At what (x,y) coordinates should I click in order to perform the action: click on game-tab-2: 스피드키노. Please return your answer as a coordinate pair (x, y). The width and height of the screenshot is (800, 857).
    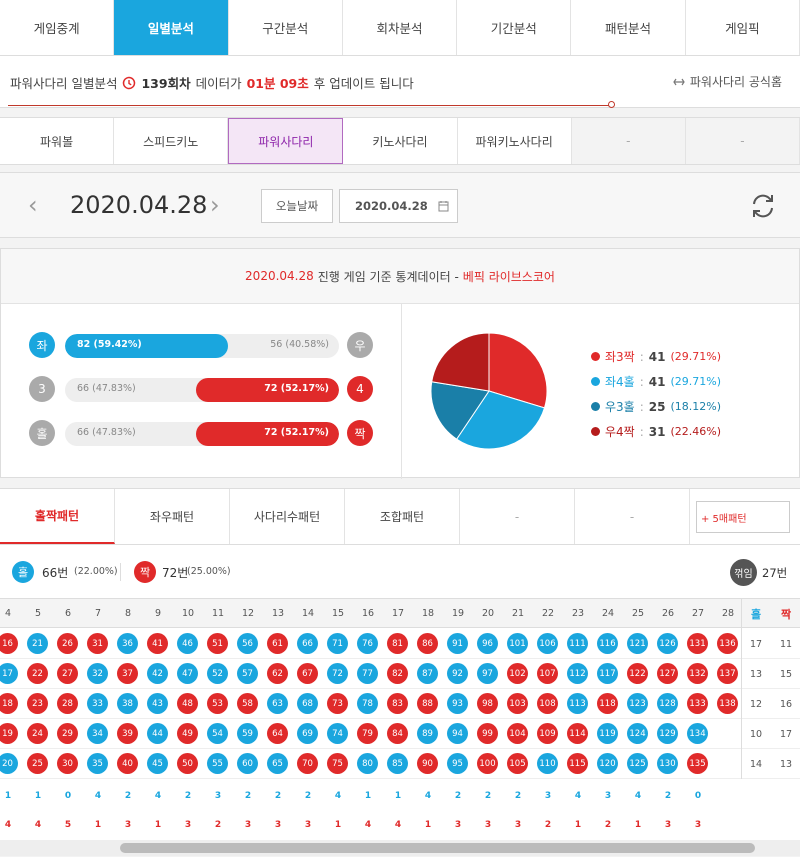
    Looking at the image, I should click on (171, 141).